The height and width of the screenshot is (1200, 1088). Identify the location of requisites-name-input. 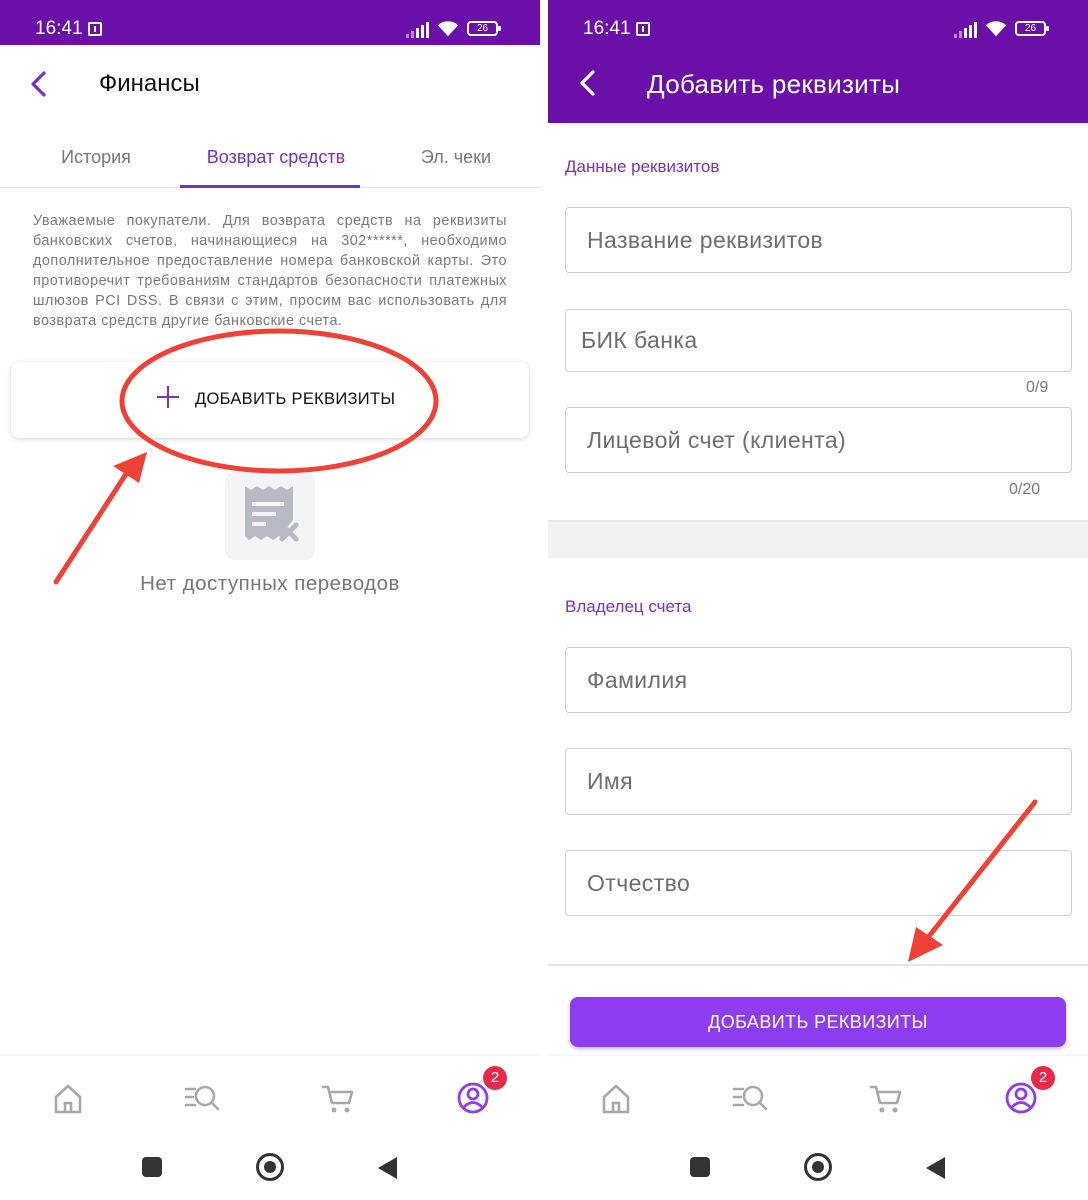
(818, 240).